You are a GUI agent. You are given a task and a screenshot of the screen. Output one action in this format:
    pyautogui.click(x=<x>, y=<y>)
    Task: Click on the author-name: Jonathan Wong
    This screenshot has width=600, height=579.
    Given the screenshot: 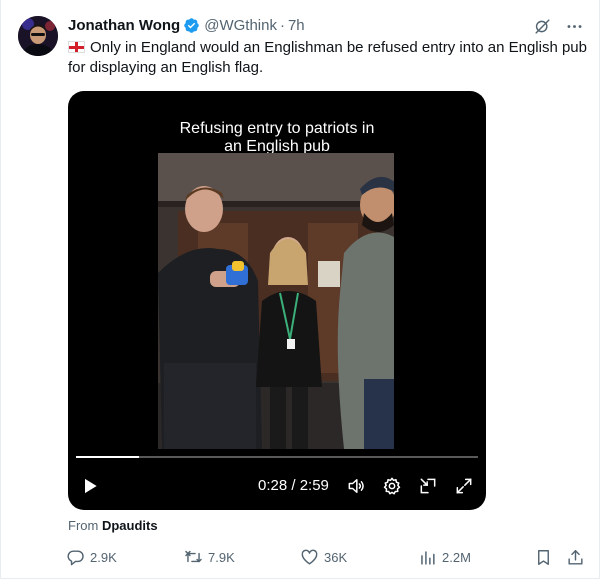 What is the action you would take?
    pyautogui.click(x=124, y=25)
    